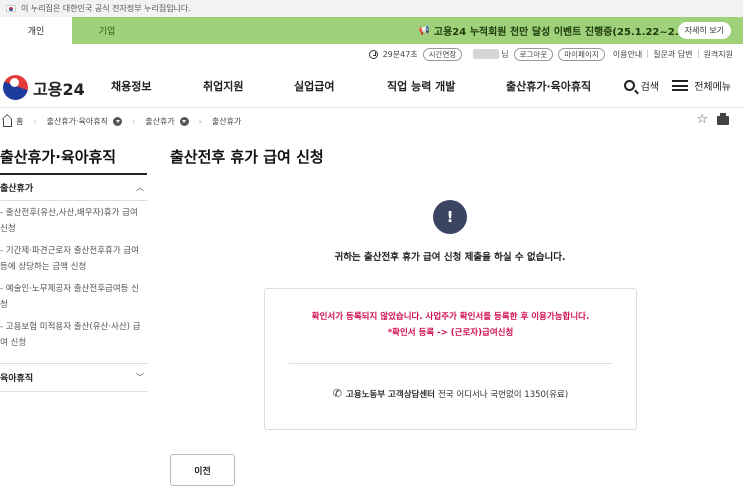 The image size is (743, 493). Describe the element at coordinates (533, 54) in the screenshot. I see `logout-button: 로그아웃` at that location.